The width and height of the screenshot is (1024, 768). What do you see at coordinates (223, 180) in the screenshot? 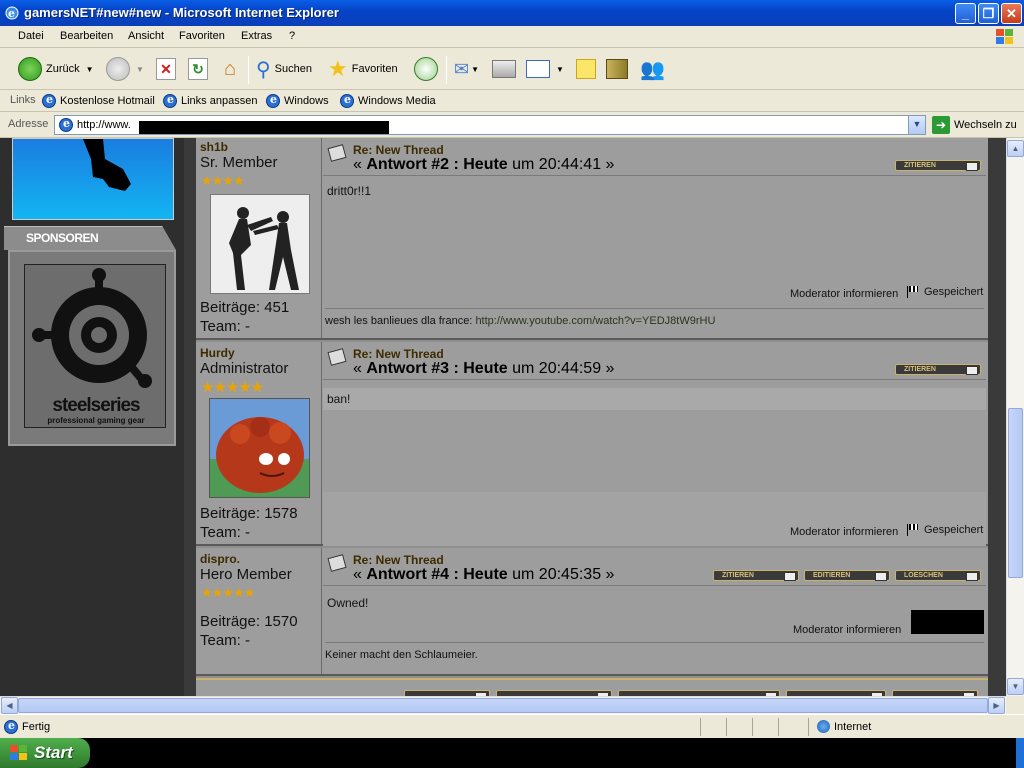
I see `rank-stars: ★★★★` at bounding box center [223, 180].